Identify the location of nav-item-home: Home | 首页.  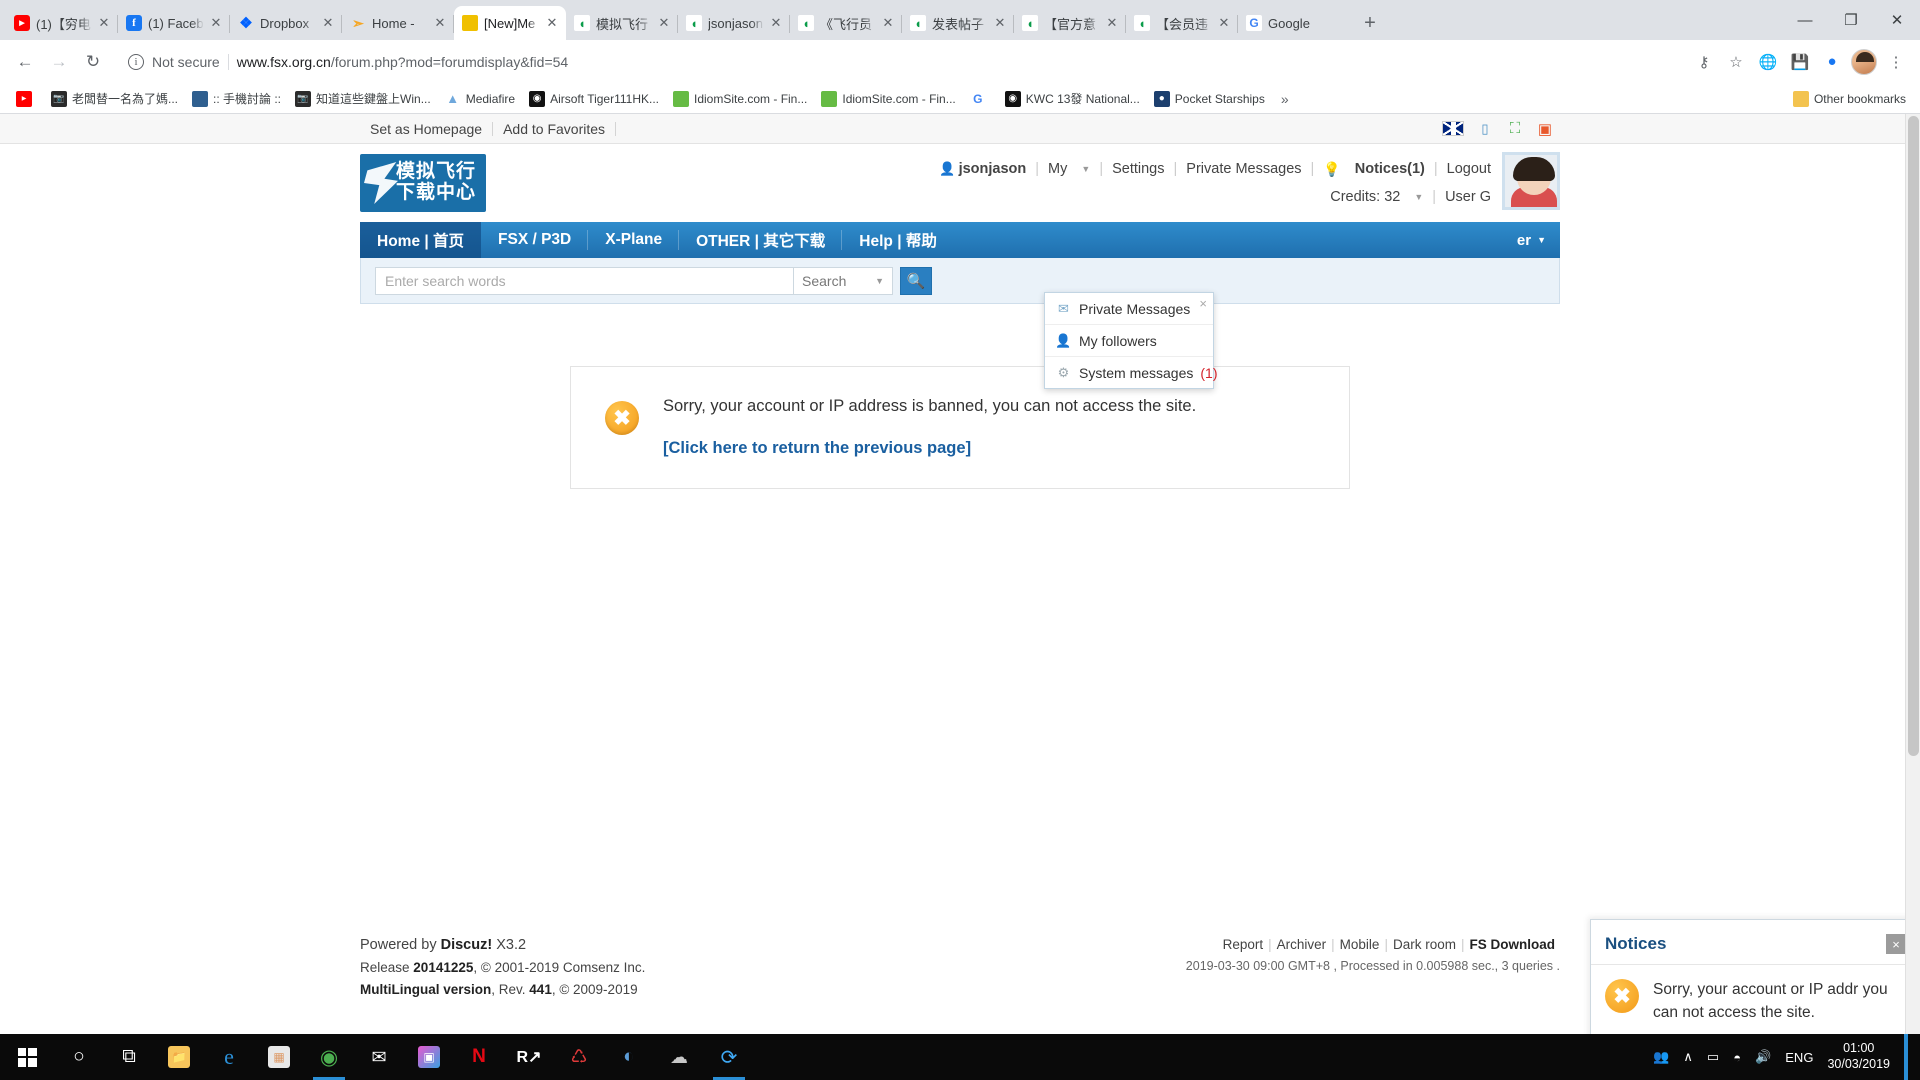
(421, 240).